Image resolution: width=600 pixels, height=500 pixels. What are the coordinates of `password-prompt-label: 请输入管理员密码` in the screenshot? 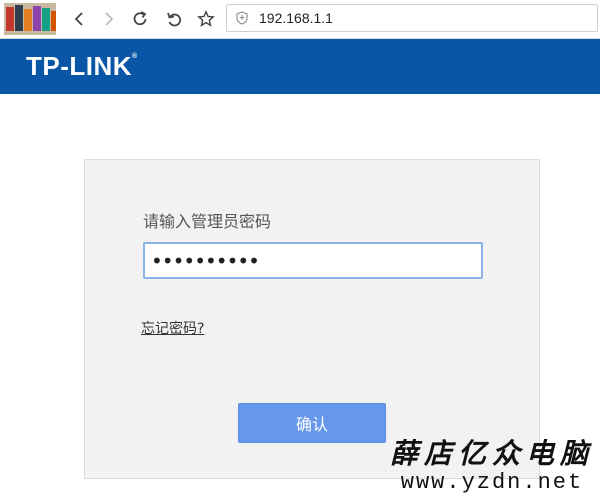 It's located at (207, 221).